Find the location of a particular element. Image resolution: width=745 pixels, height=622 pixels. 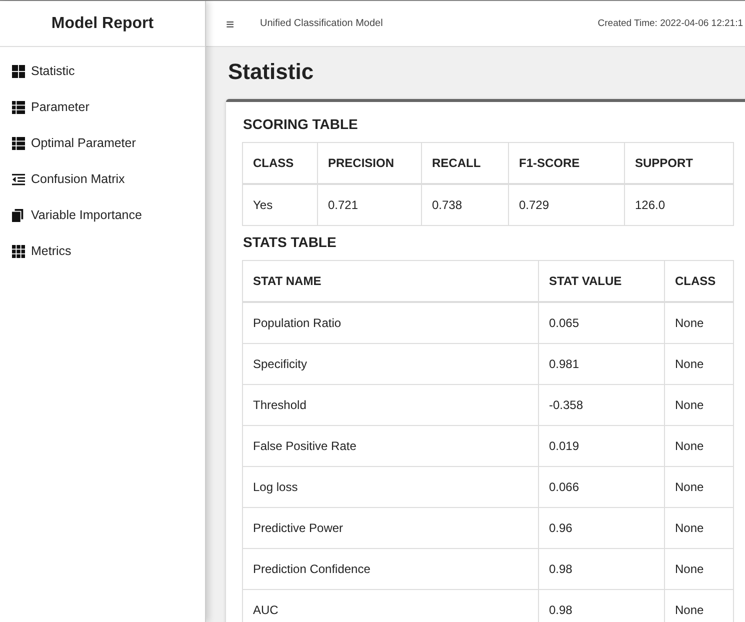

table-cell: -0.358 is located at coordinates (601, 405).